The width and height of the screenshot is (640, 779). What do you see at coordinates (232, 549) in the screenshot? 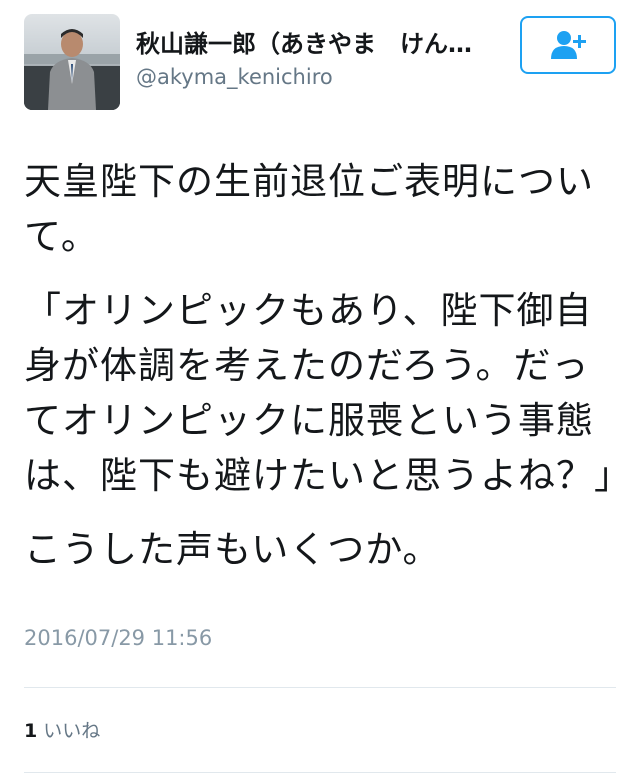
I see `tweet-paragraph: こうした声もいくつか。` at bounding box center [232, 549].